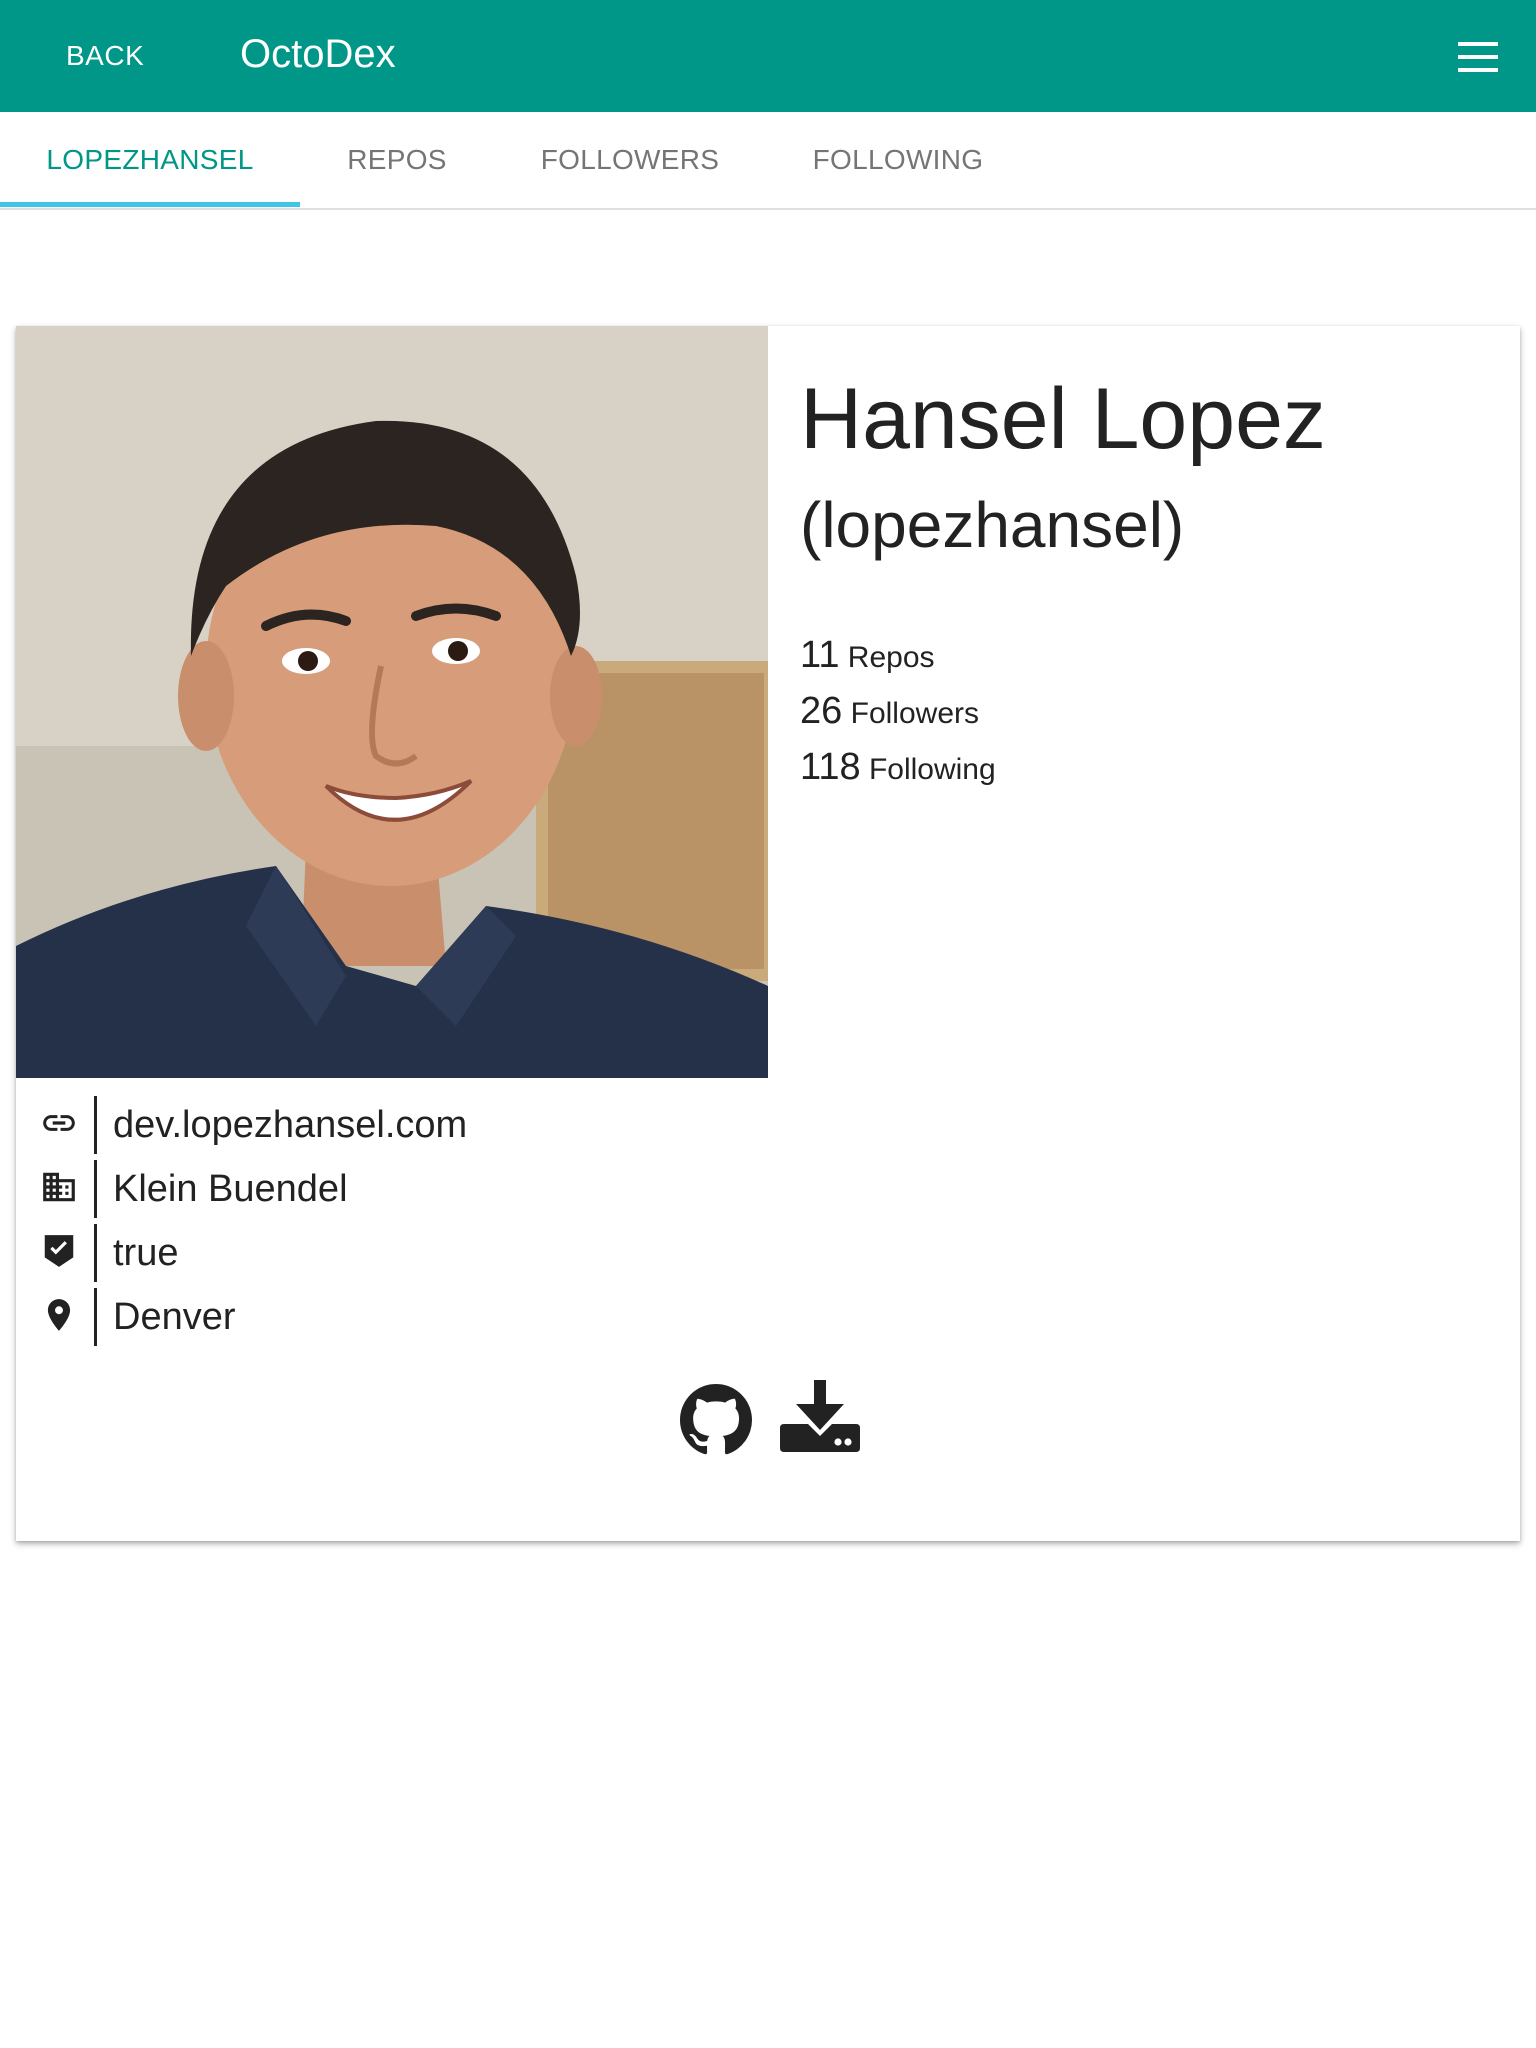 The width and height of the screenshot is (1536, 2048). Describe the element at coordinates (992, 525) in the screenshot. I see `profile-login: (lopezhansel)` at that location.